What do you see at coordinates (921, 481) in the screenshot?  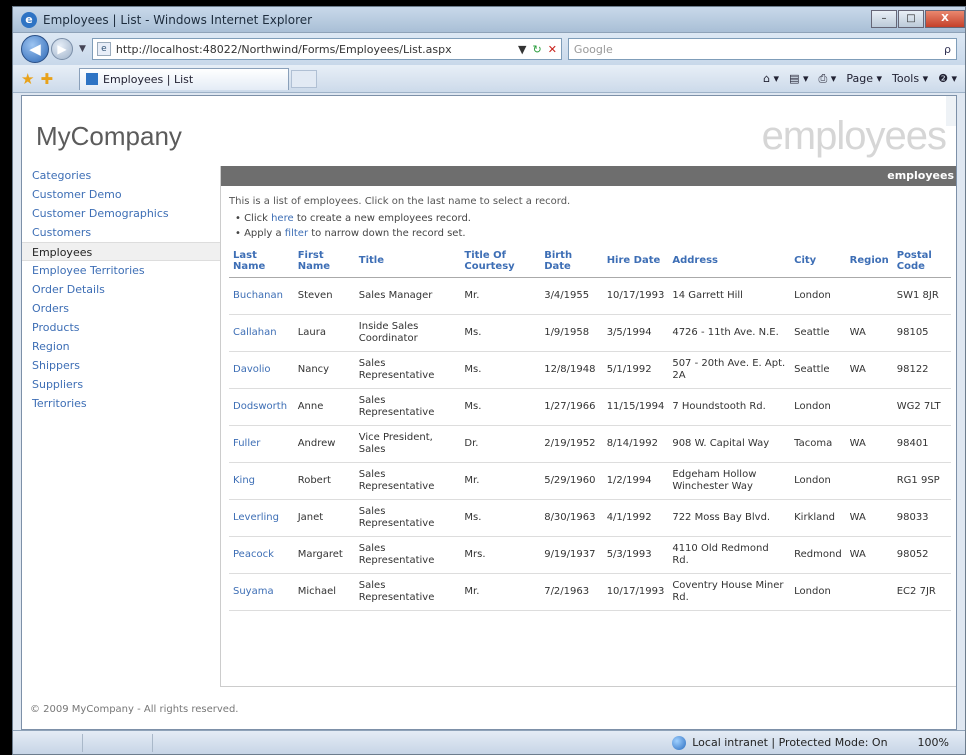 I see `table-cell: RG1 9SP` at bounding box center [921, 481].